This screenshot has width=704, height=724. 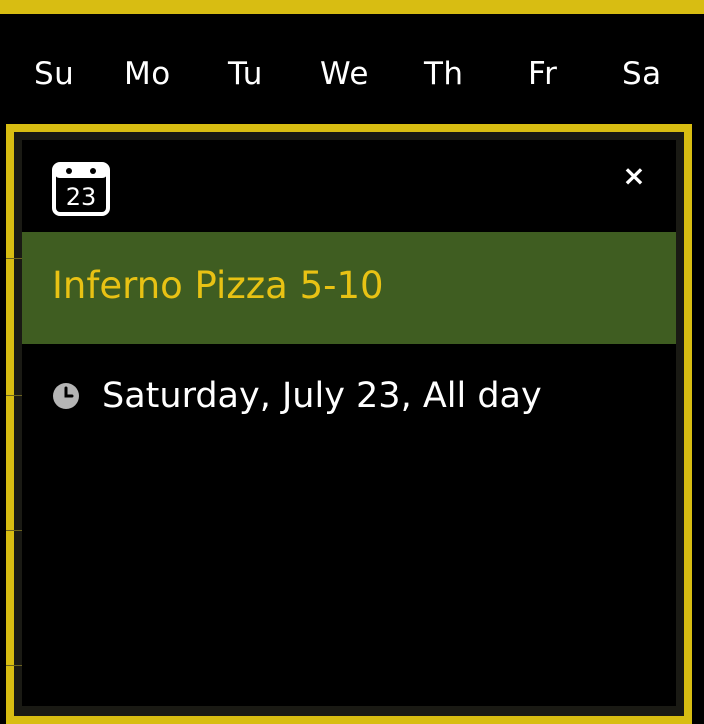 I want to click on weekday-saturday: Sa, so click(x=642, y=74).